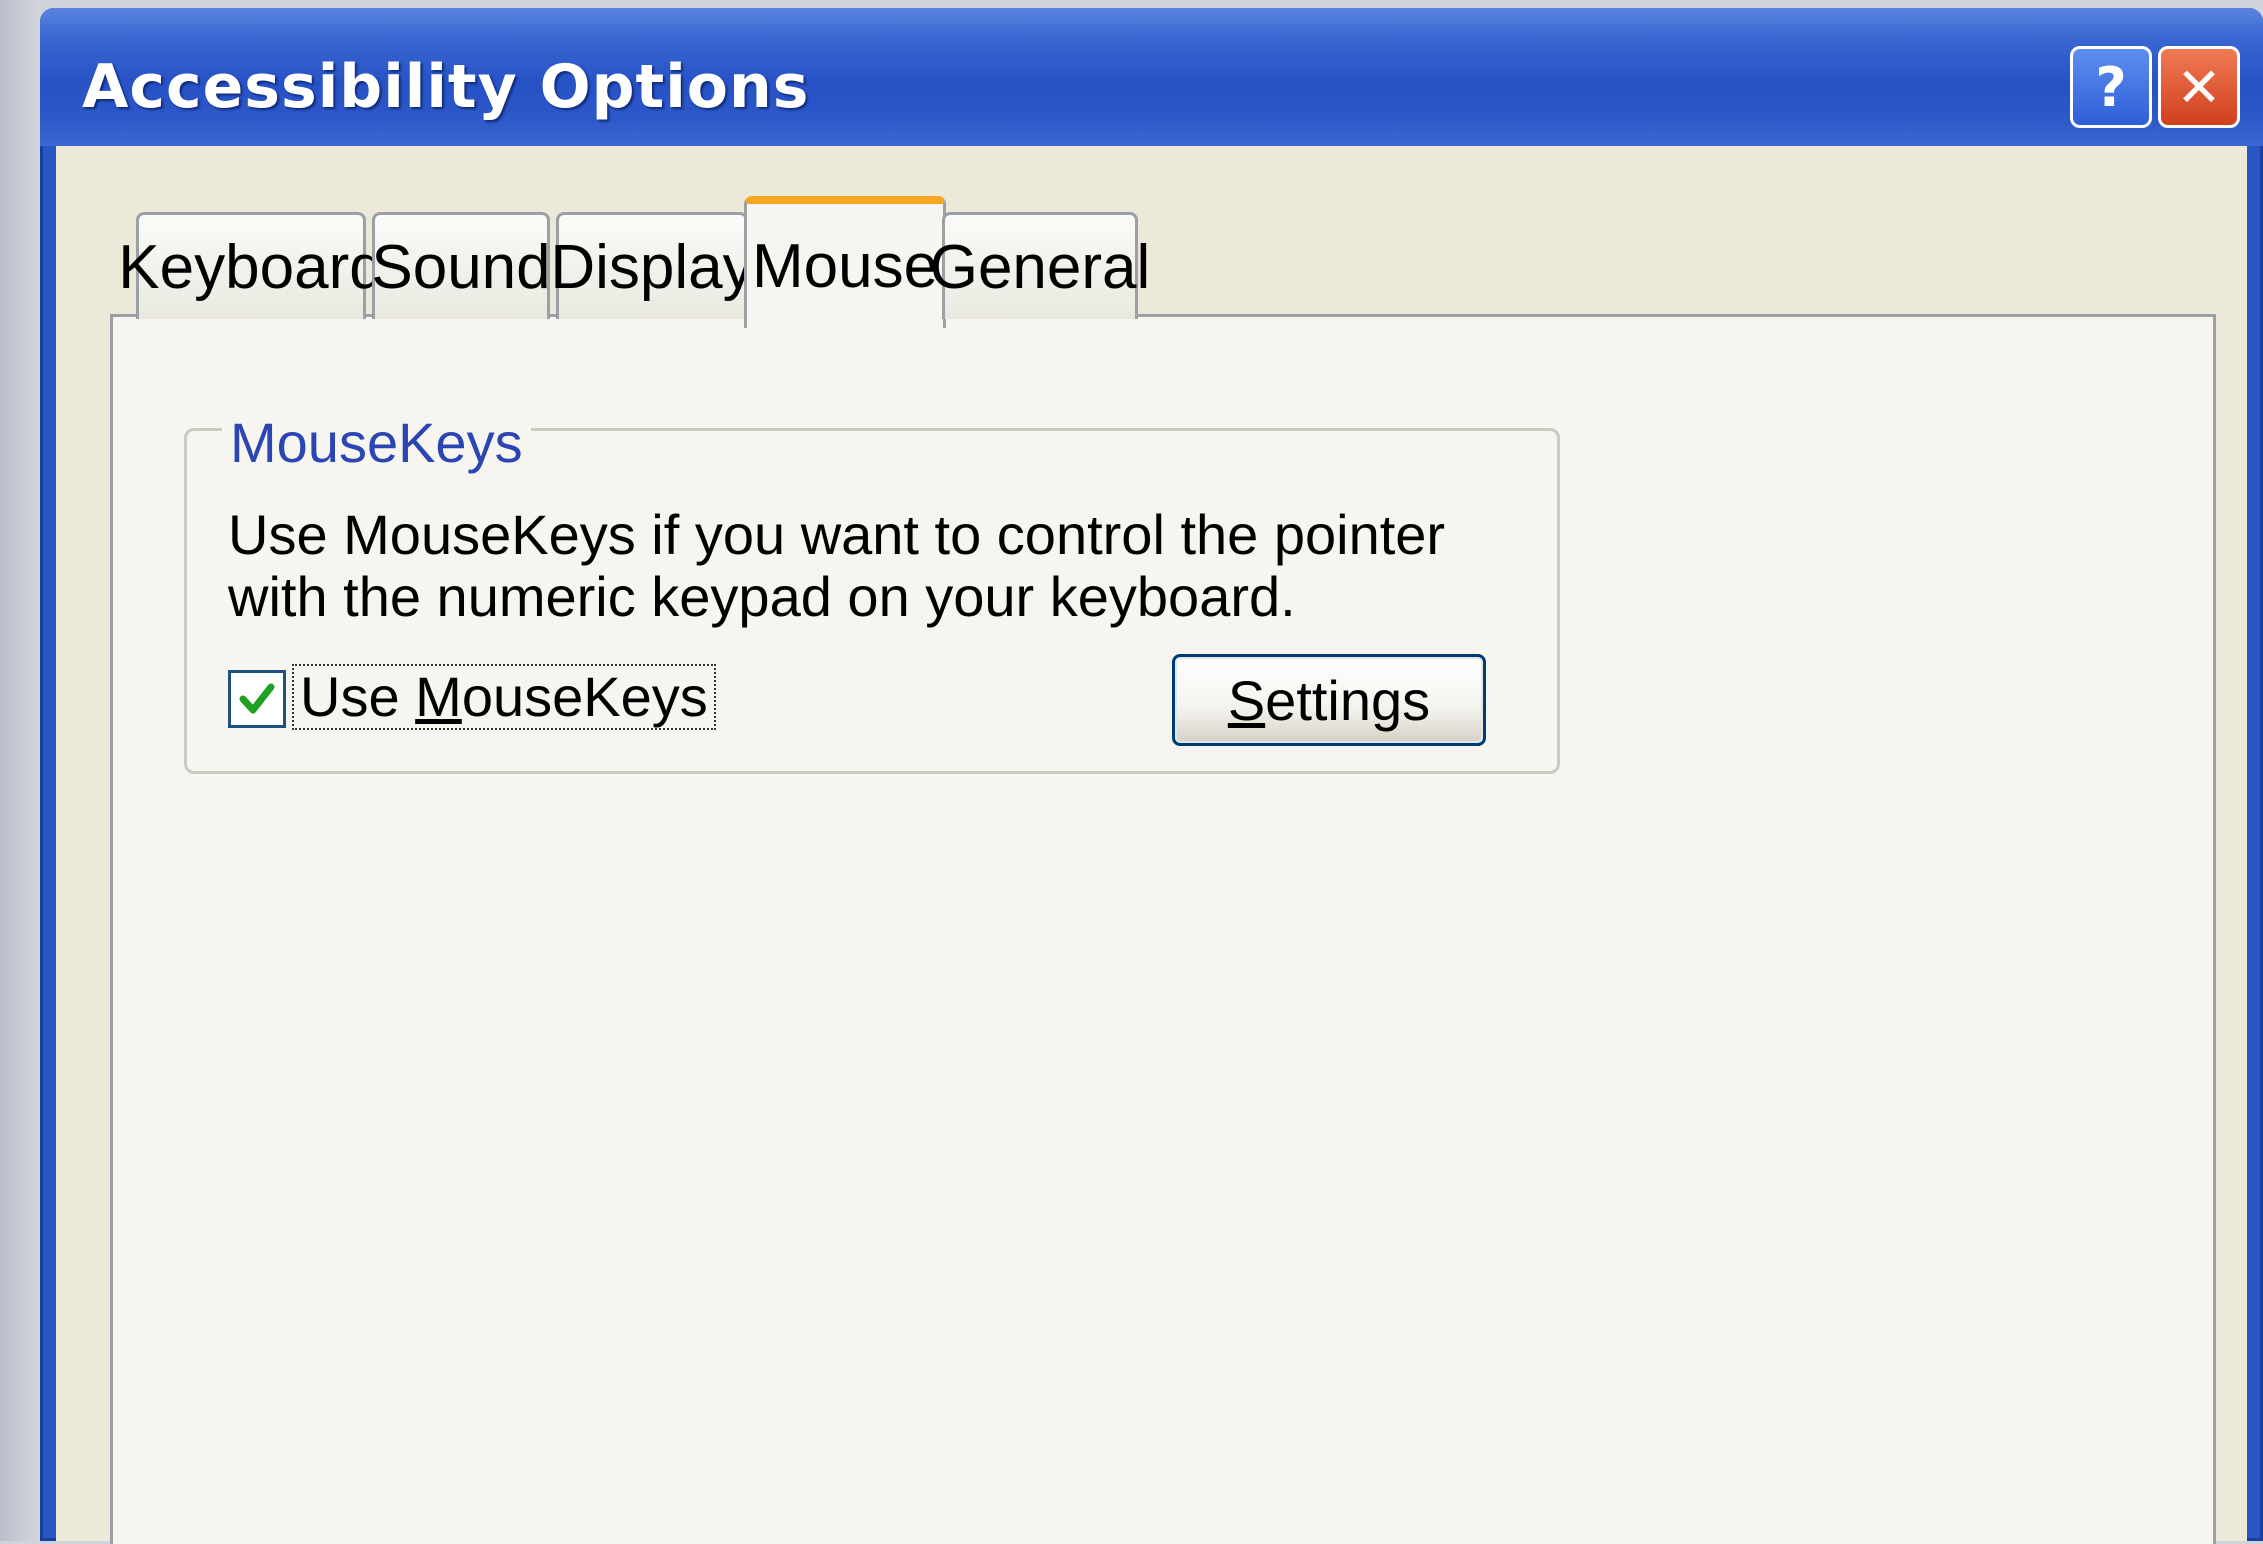 This screenshot has height=1544, width=2263. Describe the element at coordinates (446, 87) in the screenshot. I see `window-title: Accessibility Options` at that location.